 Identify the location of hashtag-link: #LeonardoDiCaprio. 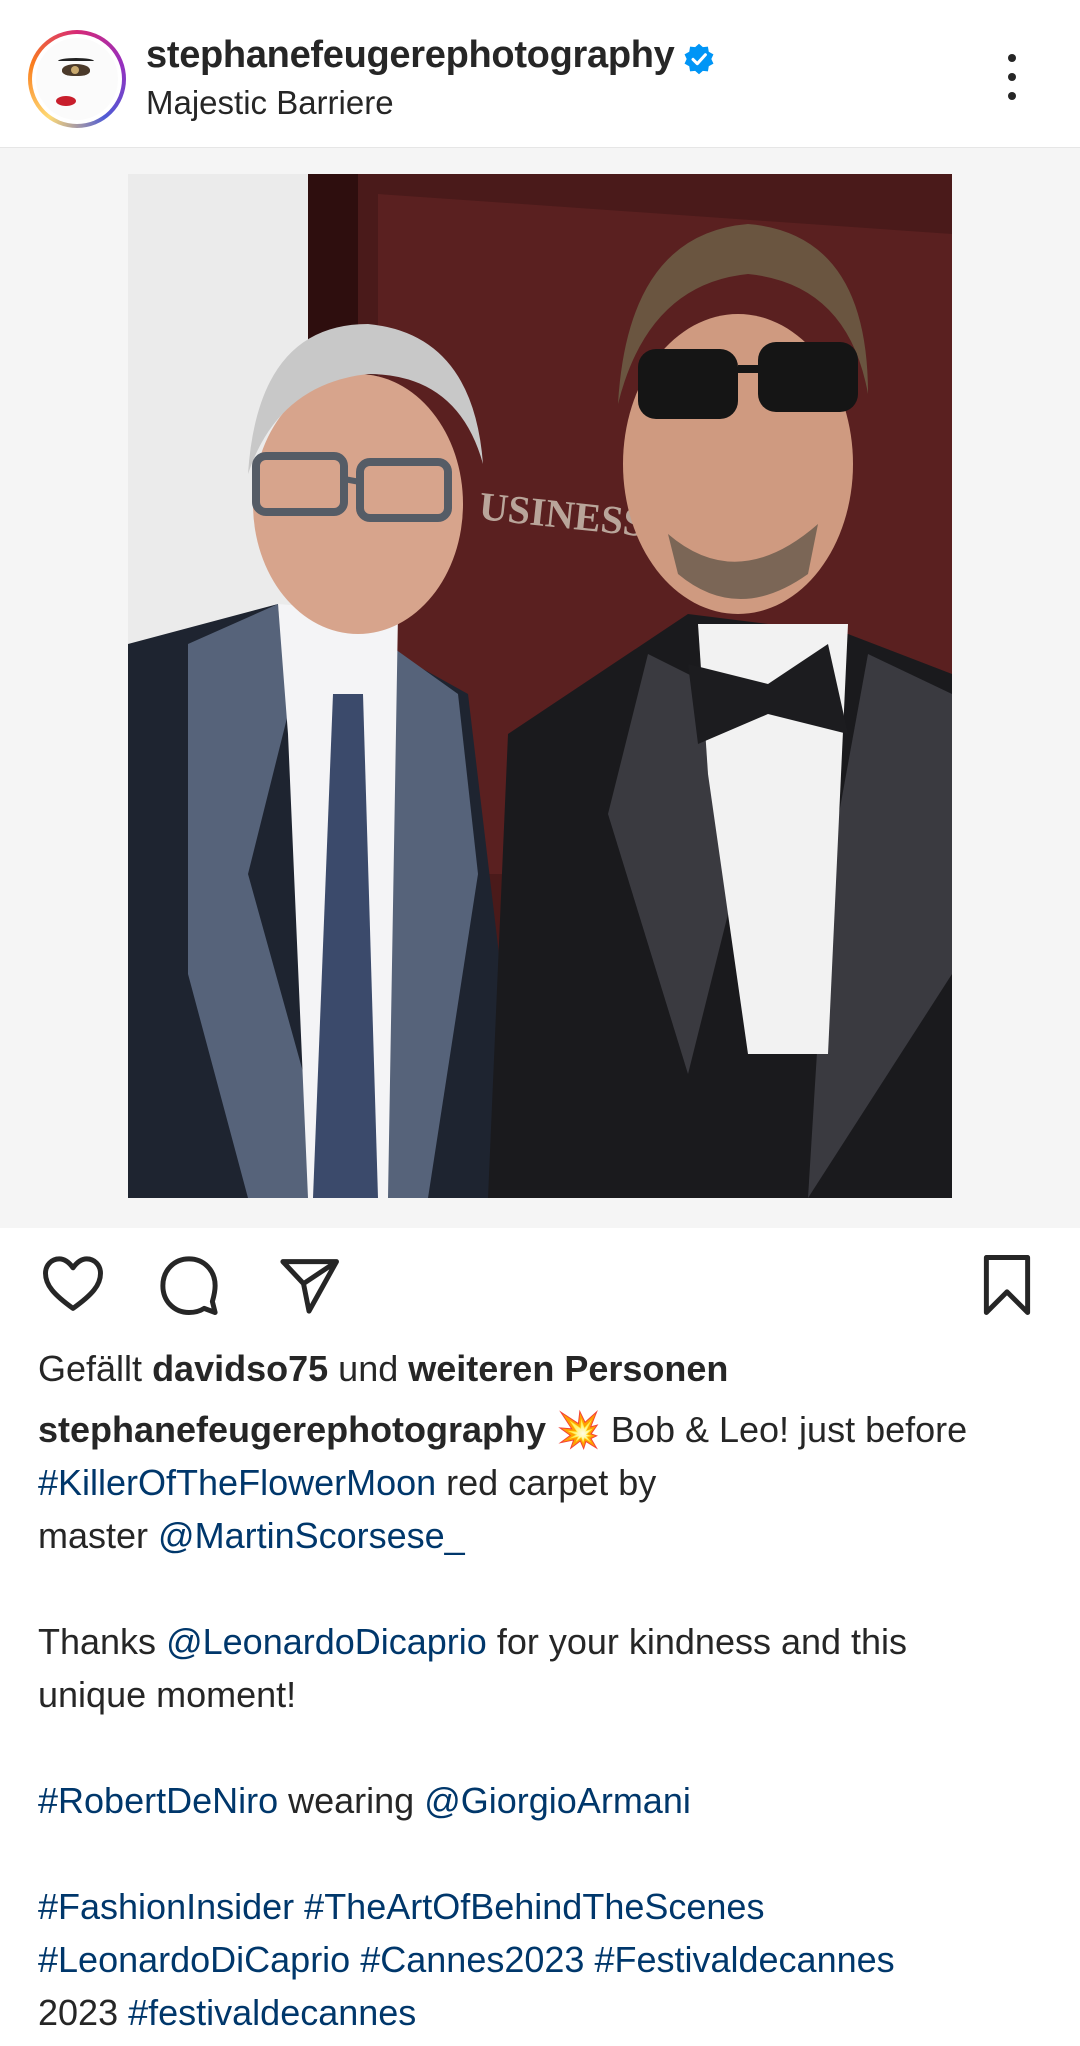
(194, 1959).